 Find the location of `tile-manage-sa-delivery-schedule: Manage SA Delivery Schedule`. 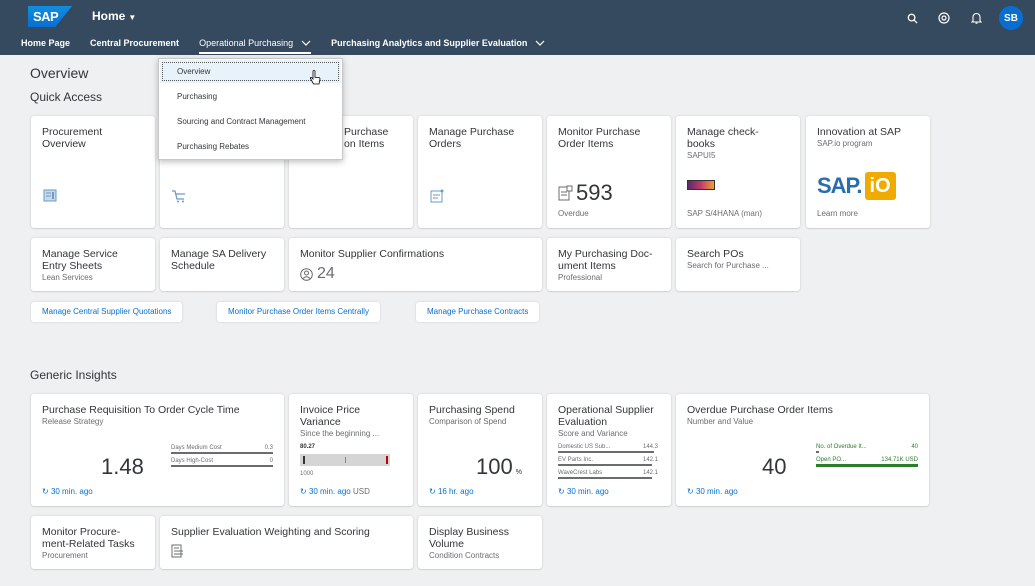

tile-manage-sa-delivery-schedule: Manage SA Delivery Schedule is located at coordinates (222, 264).